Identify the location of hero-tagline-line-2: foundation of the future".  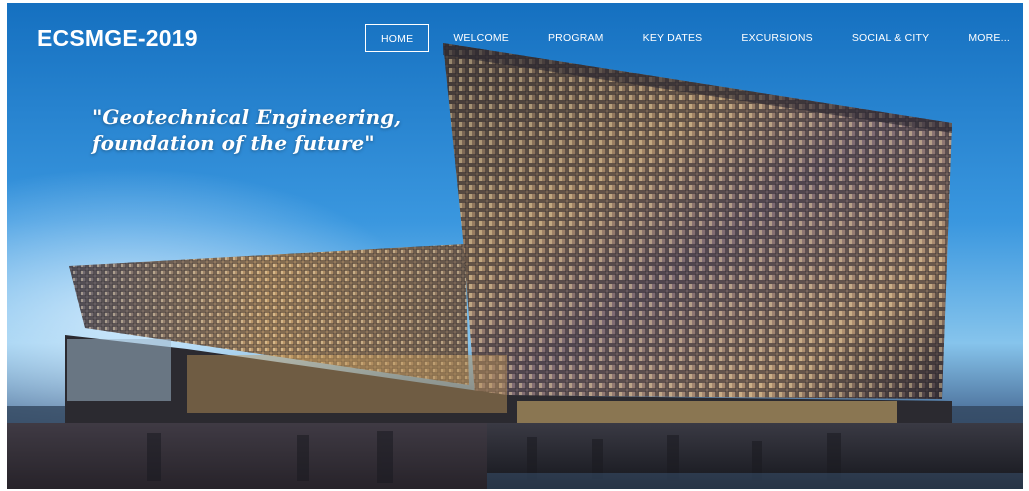
(233, 143).